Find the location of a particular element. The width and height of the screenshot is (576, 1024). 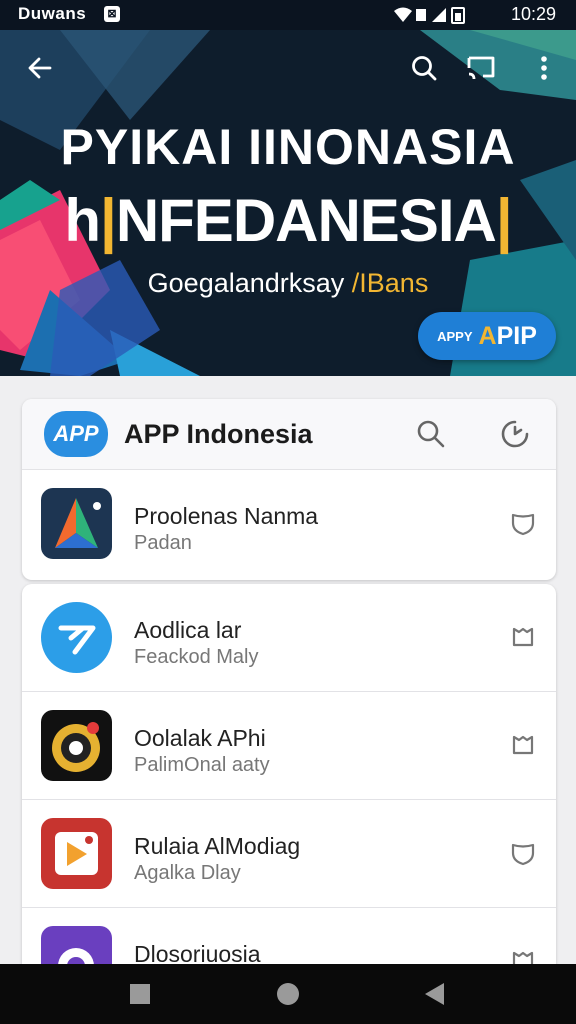

badge-small-label: APPY is located at coordinates (455, 336).